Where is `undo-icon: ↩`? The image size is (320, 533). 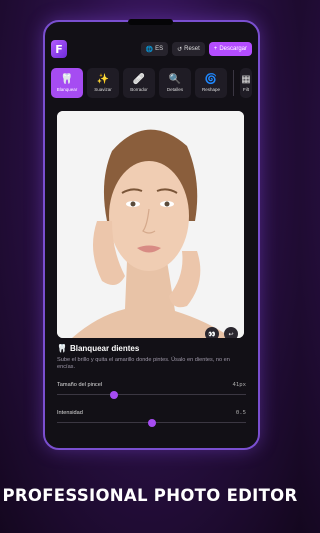
undo-icon: ↩ is located at coordinates (231, 334).